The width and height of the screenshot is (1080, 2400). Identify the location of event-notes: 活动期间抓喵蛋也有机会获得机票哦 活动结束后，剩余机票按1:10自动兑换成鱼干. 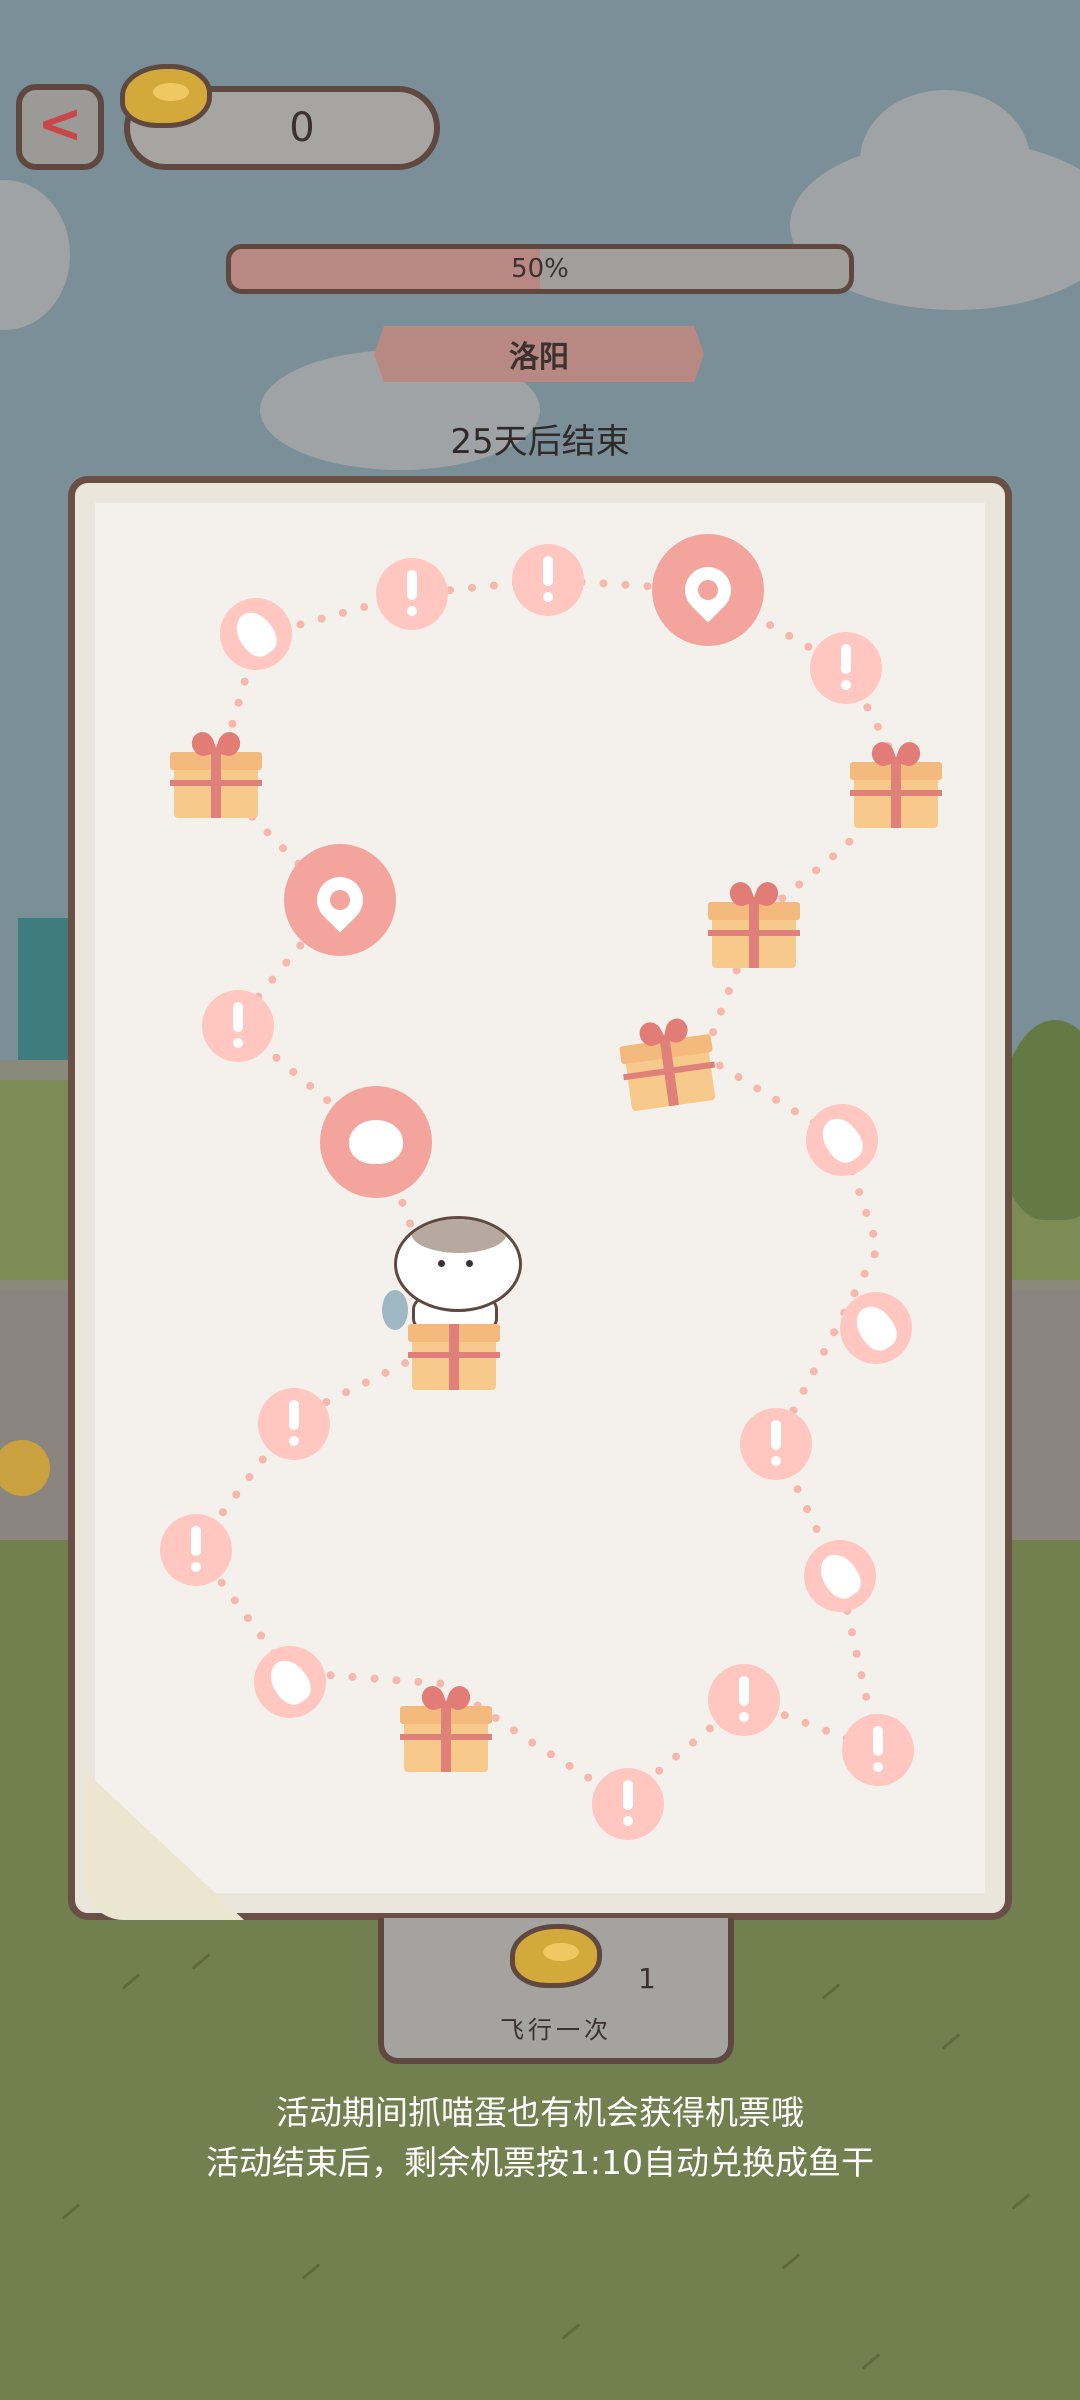
(540, 2138).